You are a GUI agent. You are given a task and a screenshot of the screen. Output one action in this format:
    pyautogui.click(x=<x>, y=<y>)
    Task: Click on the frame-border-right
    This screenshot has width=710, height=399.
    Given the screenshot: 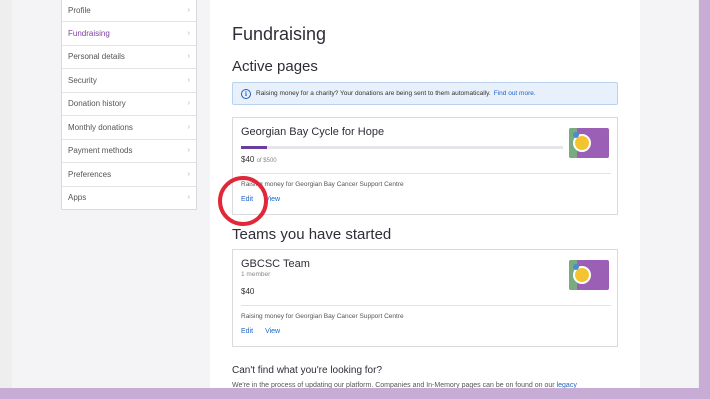 What is the action you would take?
    pyautogui.click(x=704, y=199)
    